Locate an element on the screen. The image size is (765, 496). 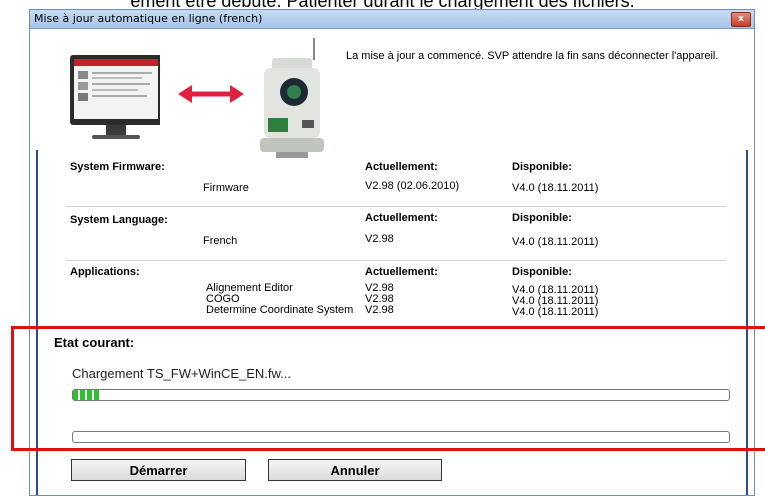
firmware-item: Firmware is located at coordinates (226, 188).